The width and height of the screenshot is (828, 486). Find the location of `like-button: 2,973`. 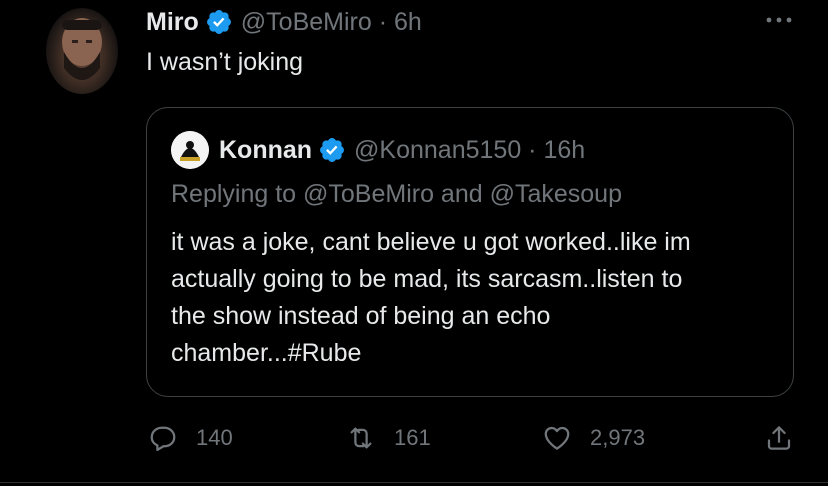

like-button: 2,973 is located at coordinates (593, 438).